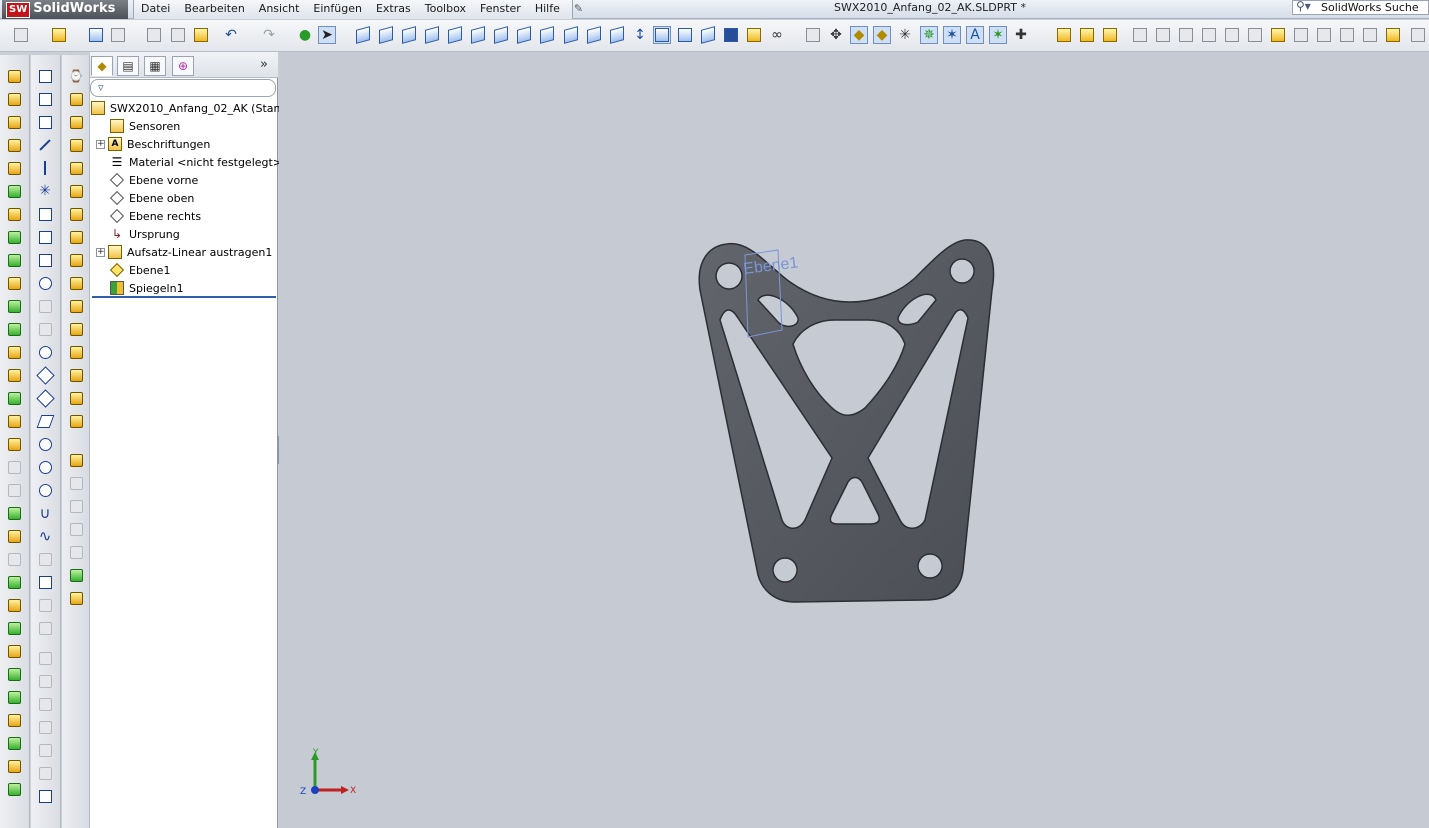 This screenshot has width=1429, height=828. What do you see at coordinates (14, 214) in the screenshot?
I see `fillet-icon` at bounding box center [14, 214].